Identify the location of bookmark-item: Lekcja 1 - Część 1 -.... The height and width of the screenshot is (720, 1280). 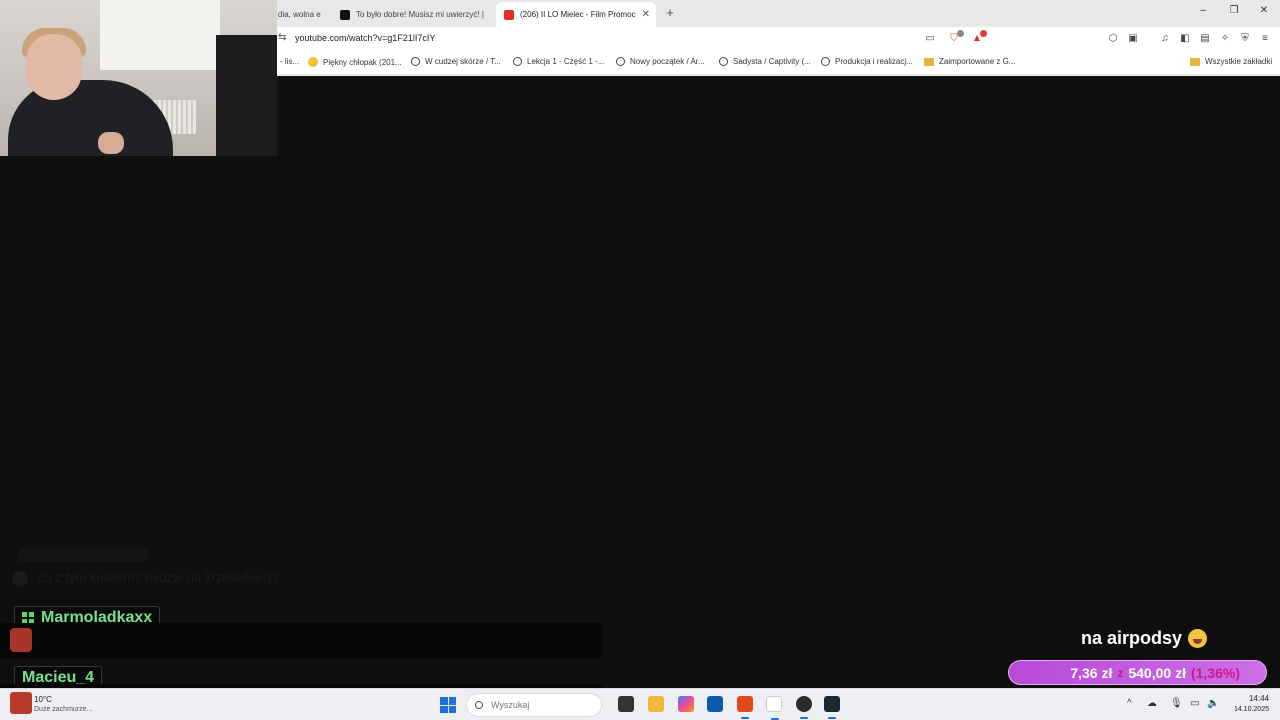
(558, 61).